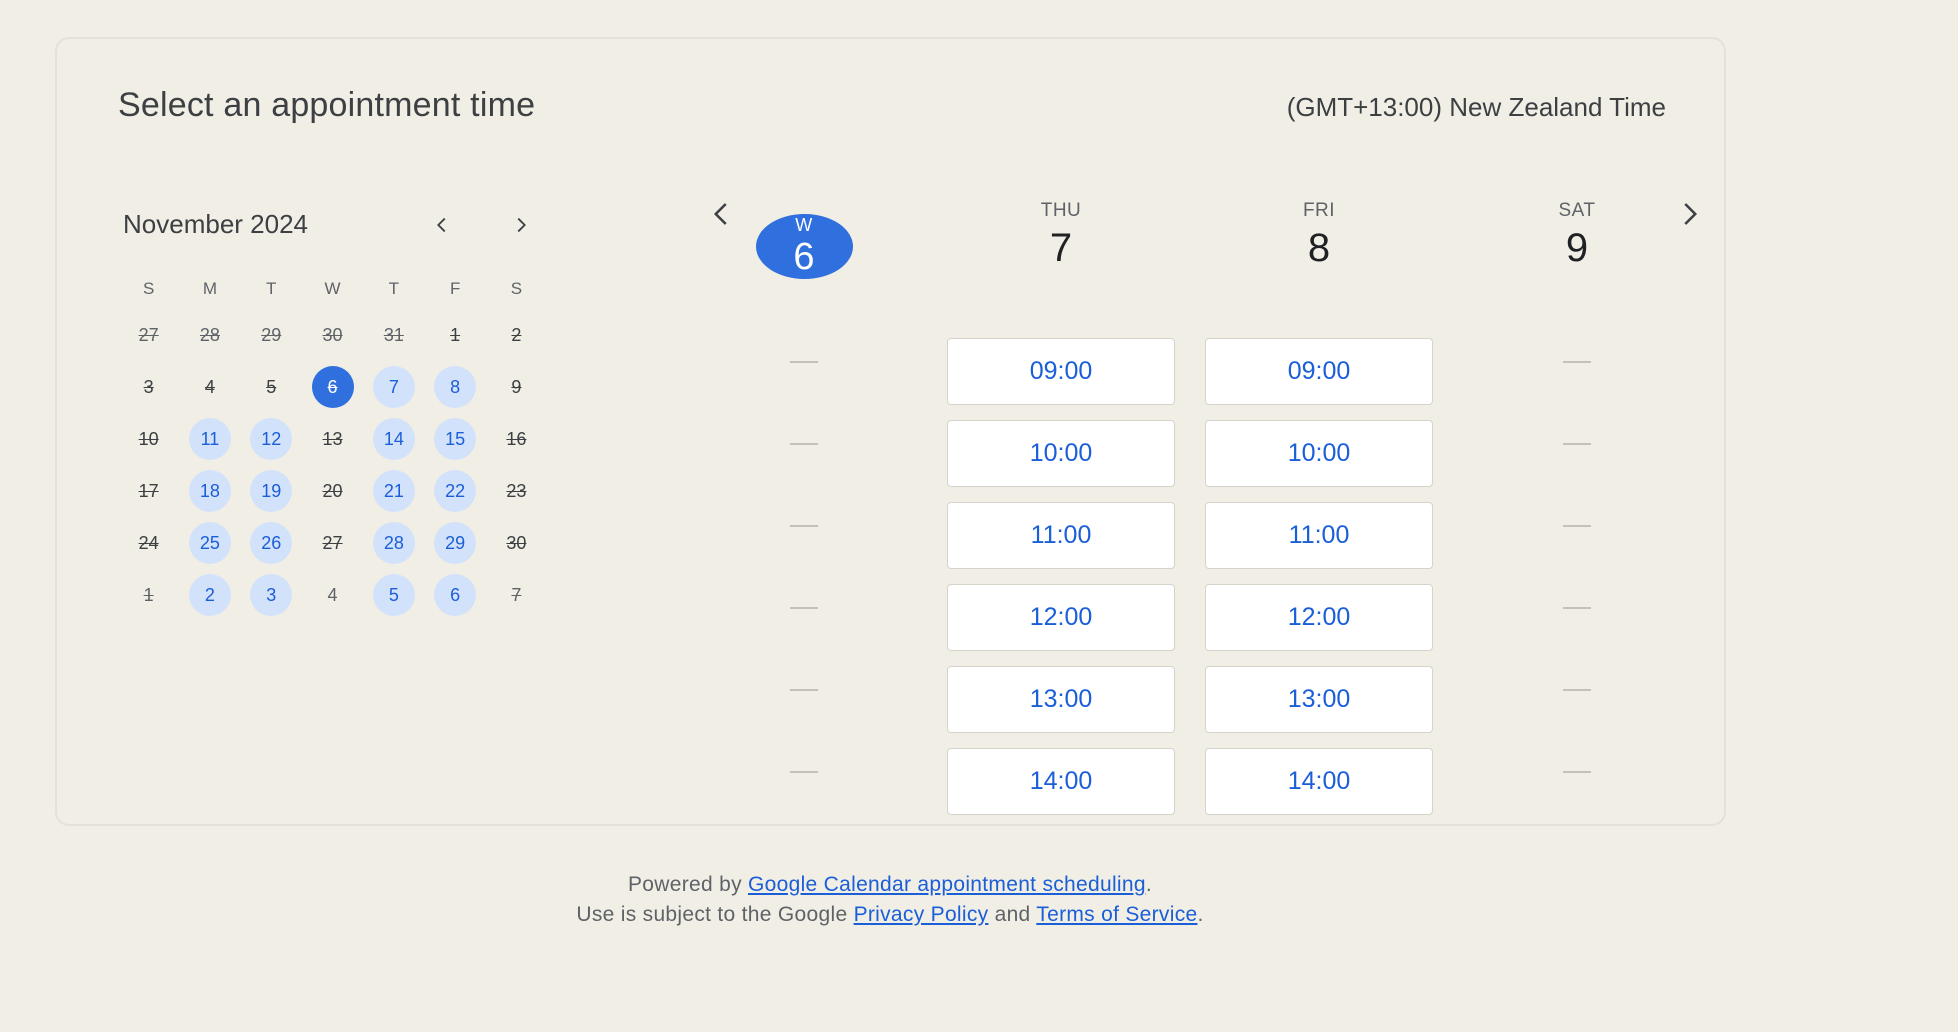 Image resolution: width=1958 pixels, height=1032 pixels. Describe the element at coordinates (442, 225) in the screenshot. I see `previous-month-button` at that location.